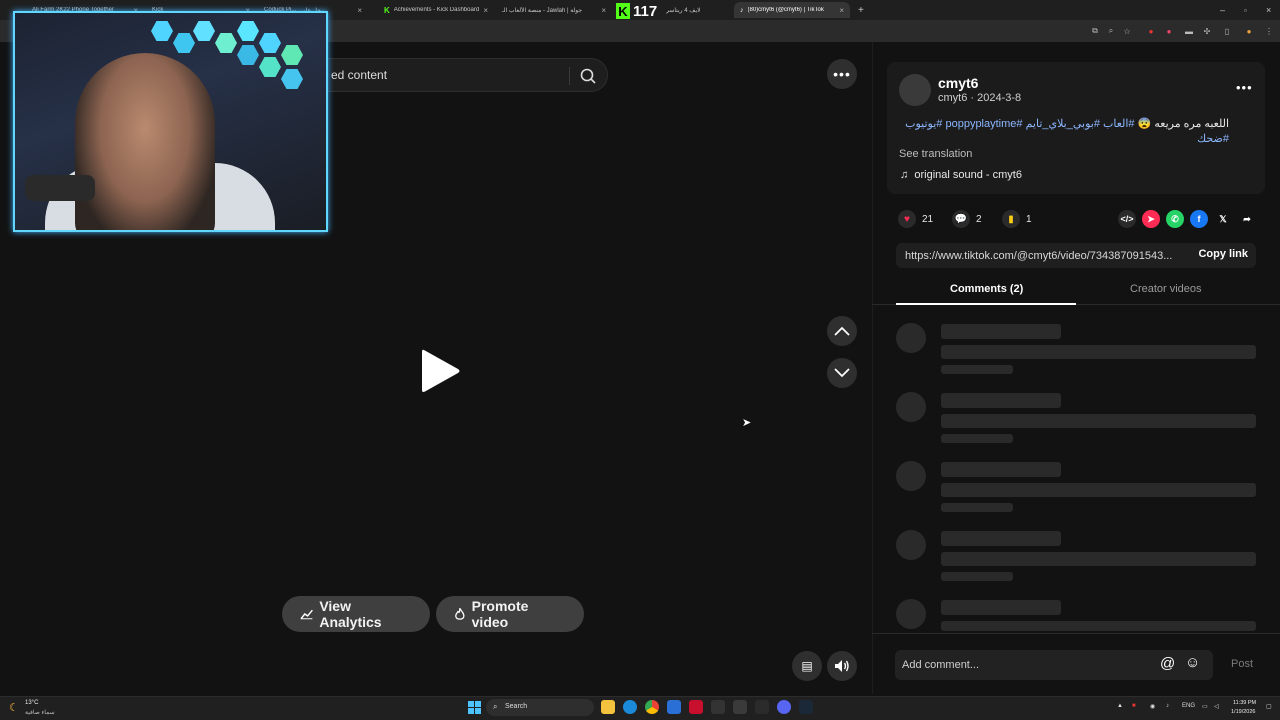 The width and height of the screenshot is (1280, 720). I want to click on comment-input-box: Add comment... @ ☺, so click(1054, 665).